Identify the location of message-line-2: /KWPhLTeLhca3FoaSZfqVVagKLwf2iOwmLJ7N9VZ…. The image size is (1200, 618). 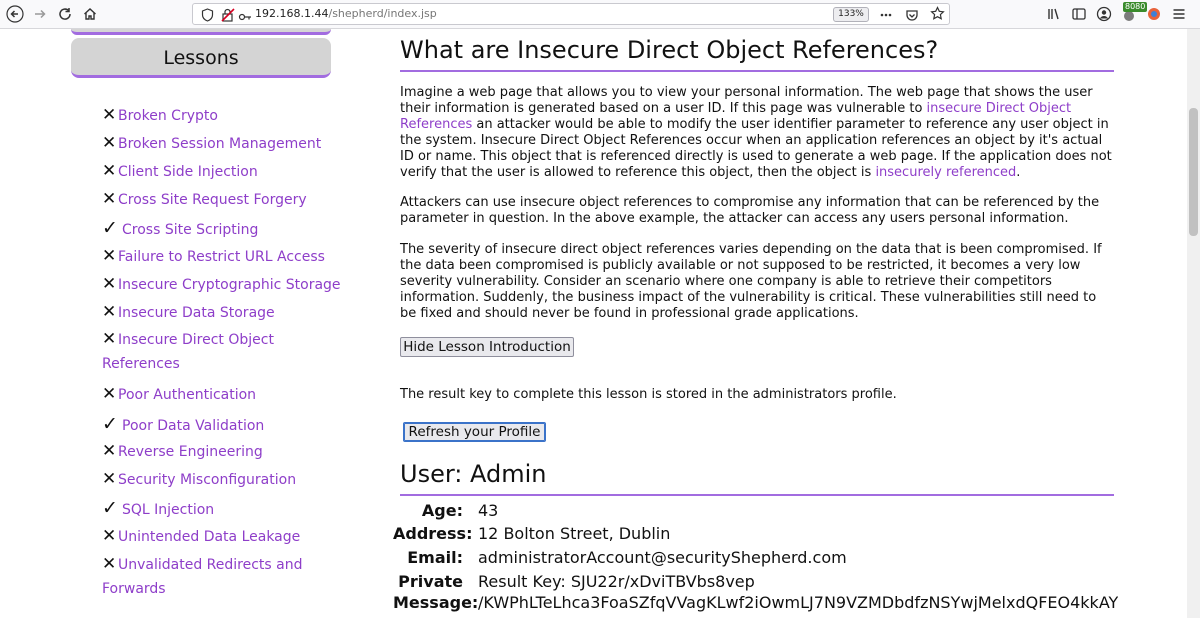
(798, 602).